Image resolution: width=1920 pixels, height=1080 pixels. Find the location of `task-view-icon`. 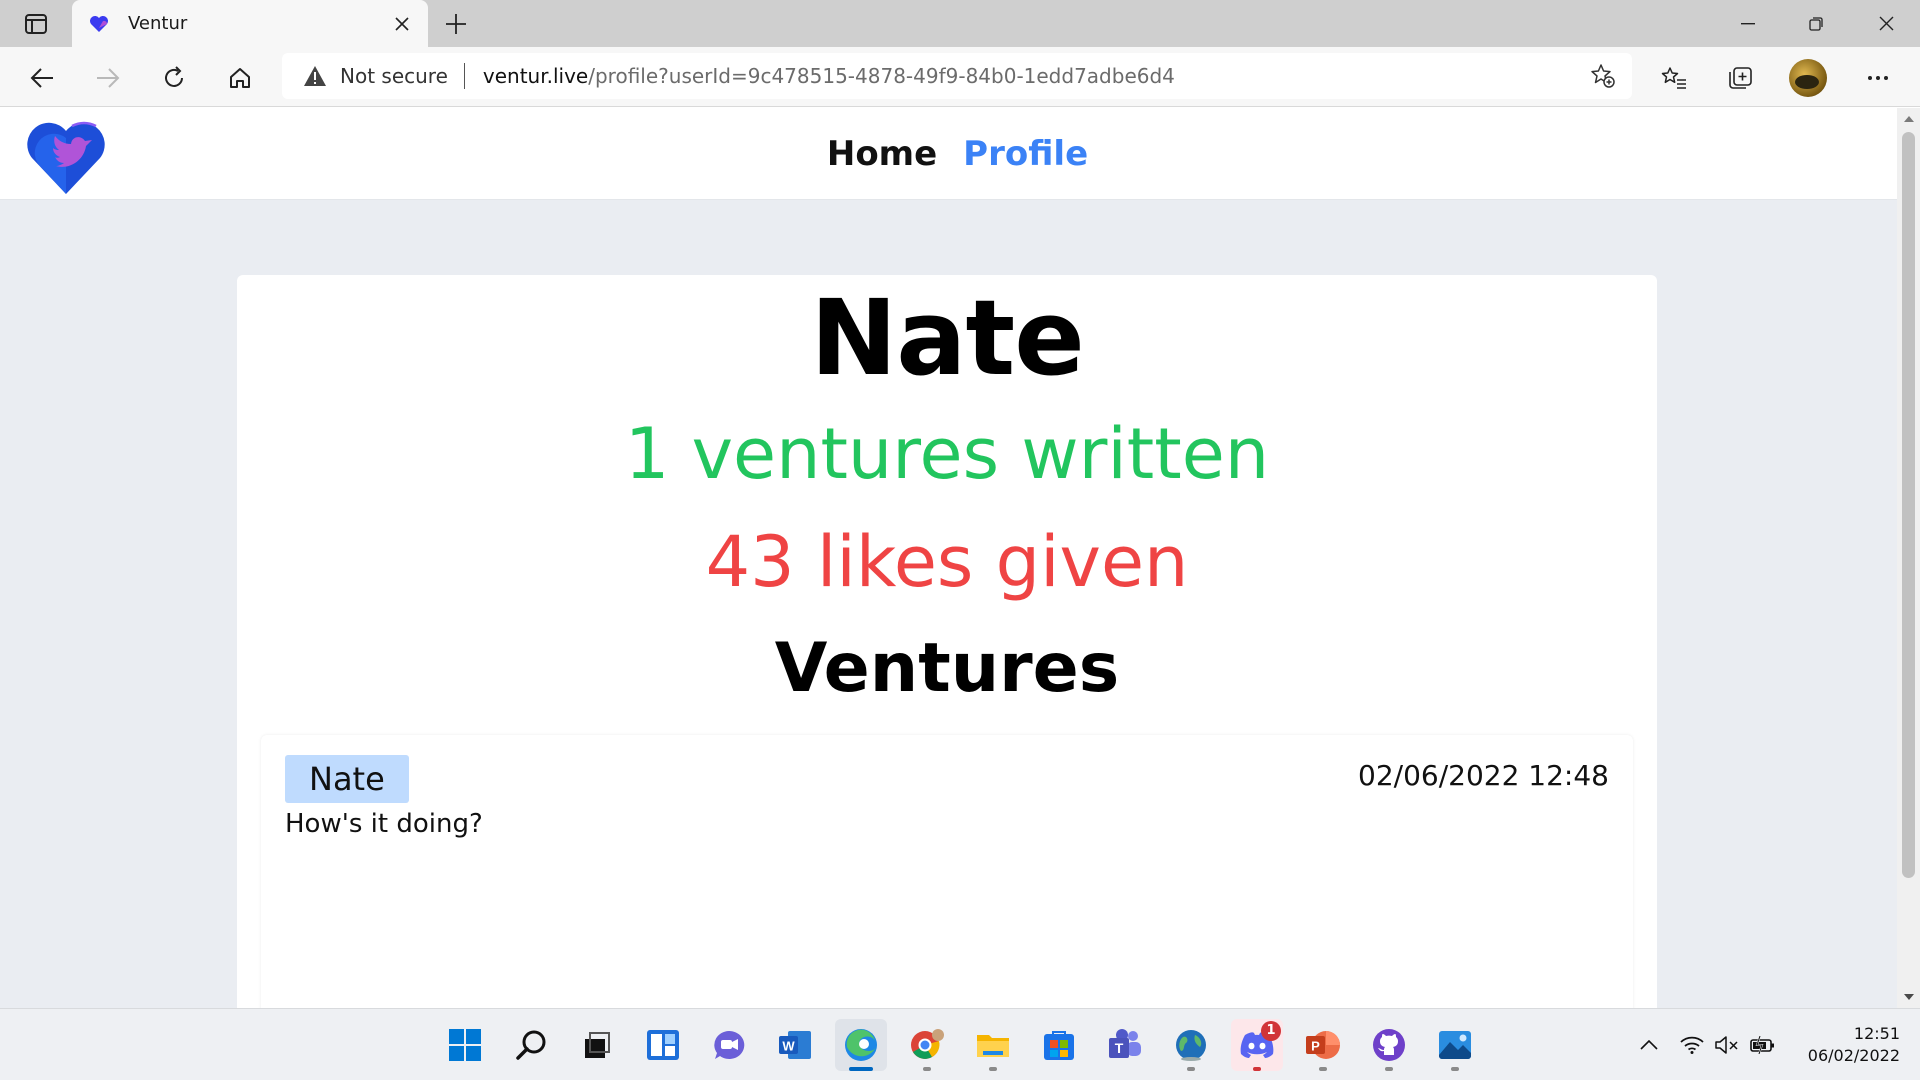

task-view-icon is located at coordinates (597, 1045).